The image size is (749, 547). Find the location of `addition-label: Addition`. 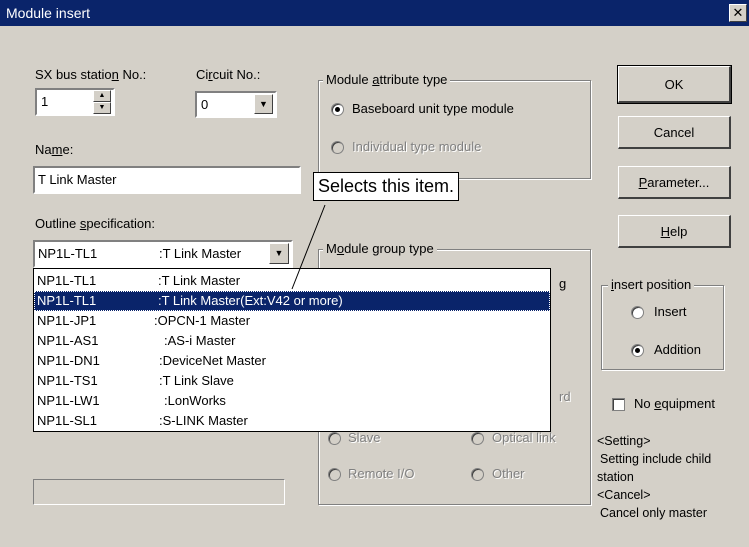

addition-label: Addition is located at coordinates (677, 349).